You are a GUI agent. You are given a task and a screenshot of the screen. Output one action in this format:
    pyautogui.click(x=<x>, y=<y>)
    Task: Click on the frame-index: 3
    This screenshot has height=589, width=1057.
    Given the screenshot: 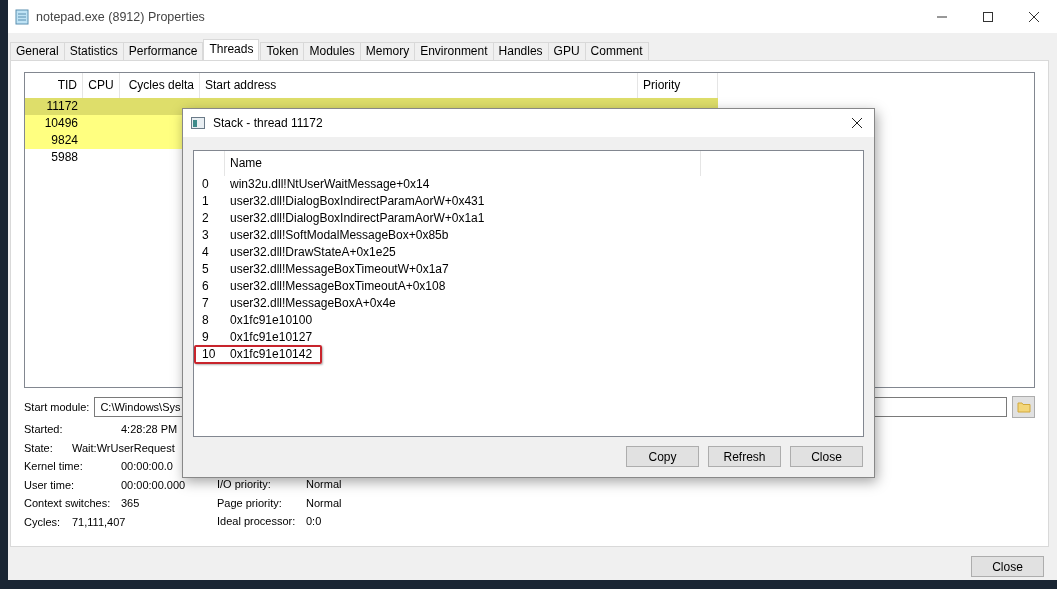 What is the action you would take?
    pyautogui.click(x=205, y=235)
    